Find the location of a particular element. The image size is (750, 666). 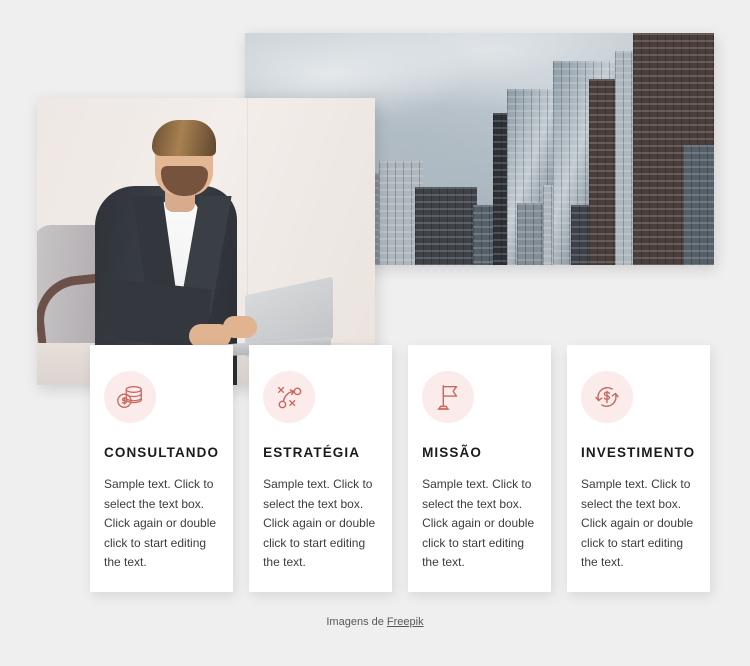

card-title: ESTRATÉGIA is located at coordinates (312, 452).